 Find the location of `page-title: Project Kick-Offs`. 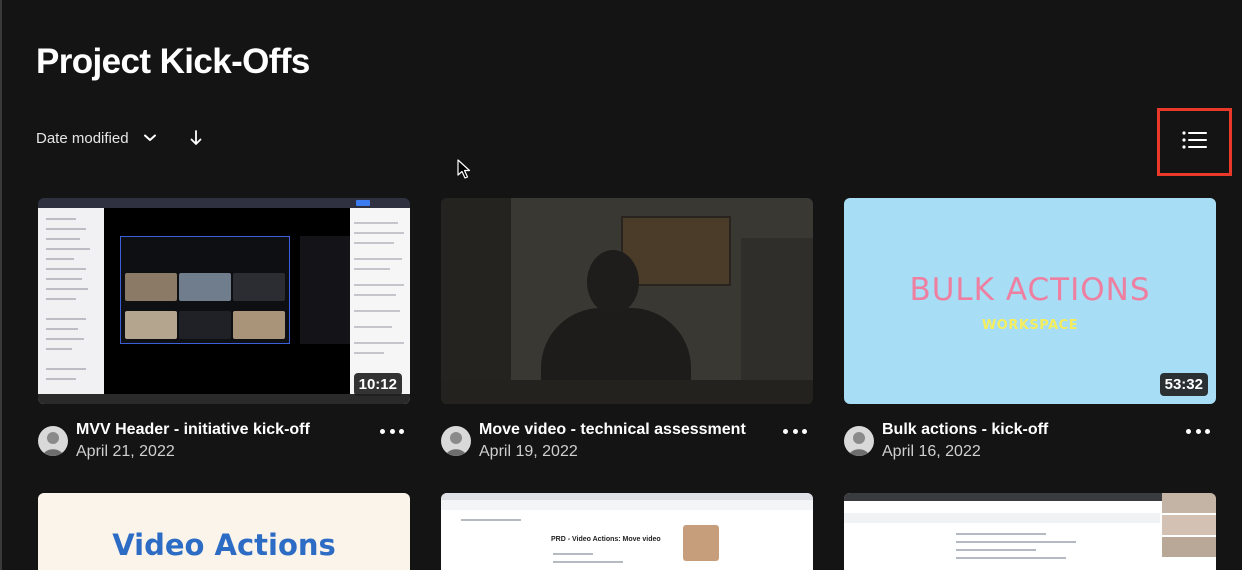

page-title: Project Kick-Offs is located at coordinates (173, 61).